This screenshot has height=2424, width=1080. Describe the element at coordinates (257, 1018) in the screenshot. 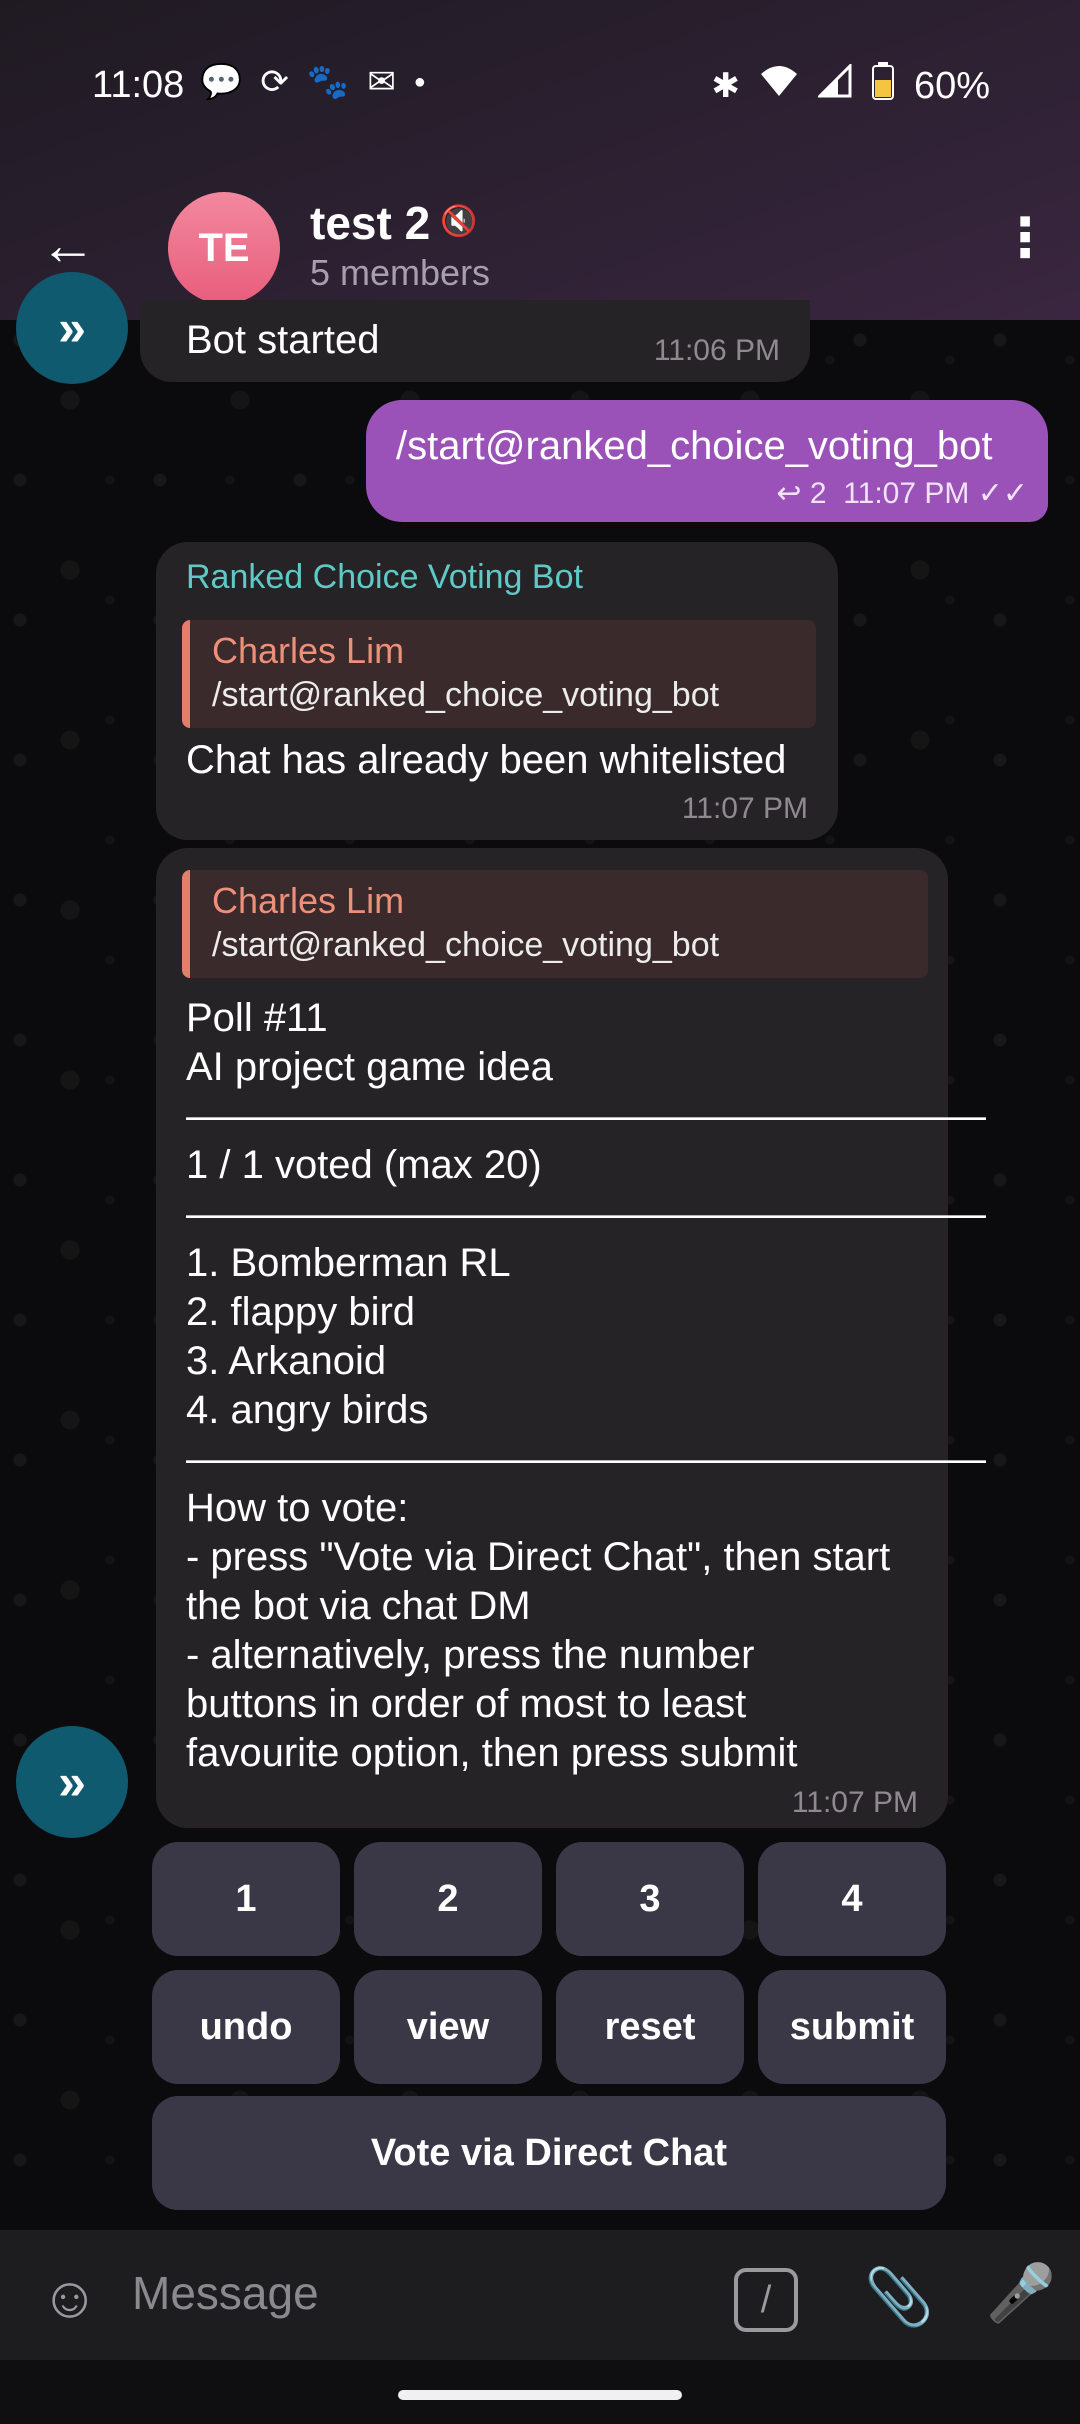

I see `poll-line: Poll #11` at that location.